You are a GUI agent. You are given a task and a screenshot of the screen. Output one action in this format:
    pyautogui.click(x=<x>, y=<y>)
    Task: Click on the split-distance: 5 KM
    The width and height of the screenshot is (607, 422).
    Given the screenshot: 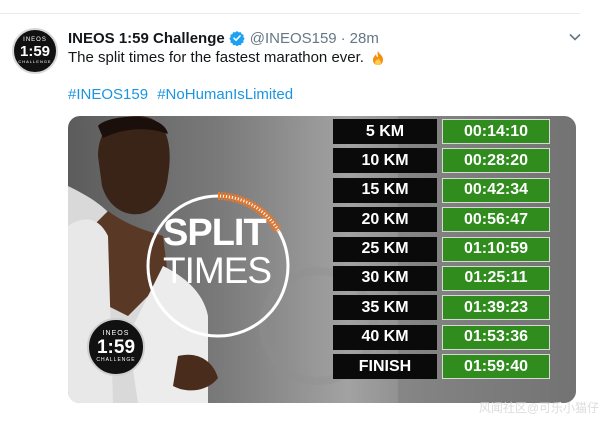 What is the action you would take?
    pyautogui.click(x=385, y=131)
    